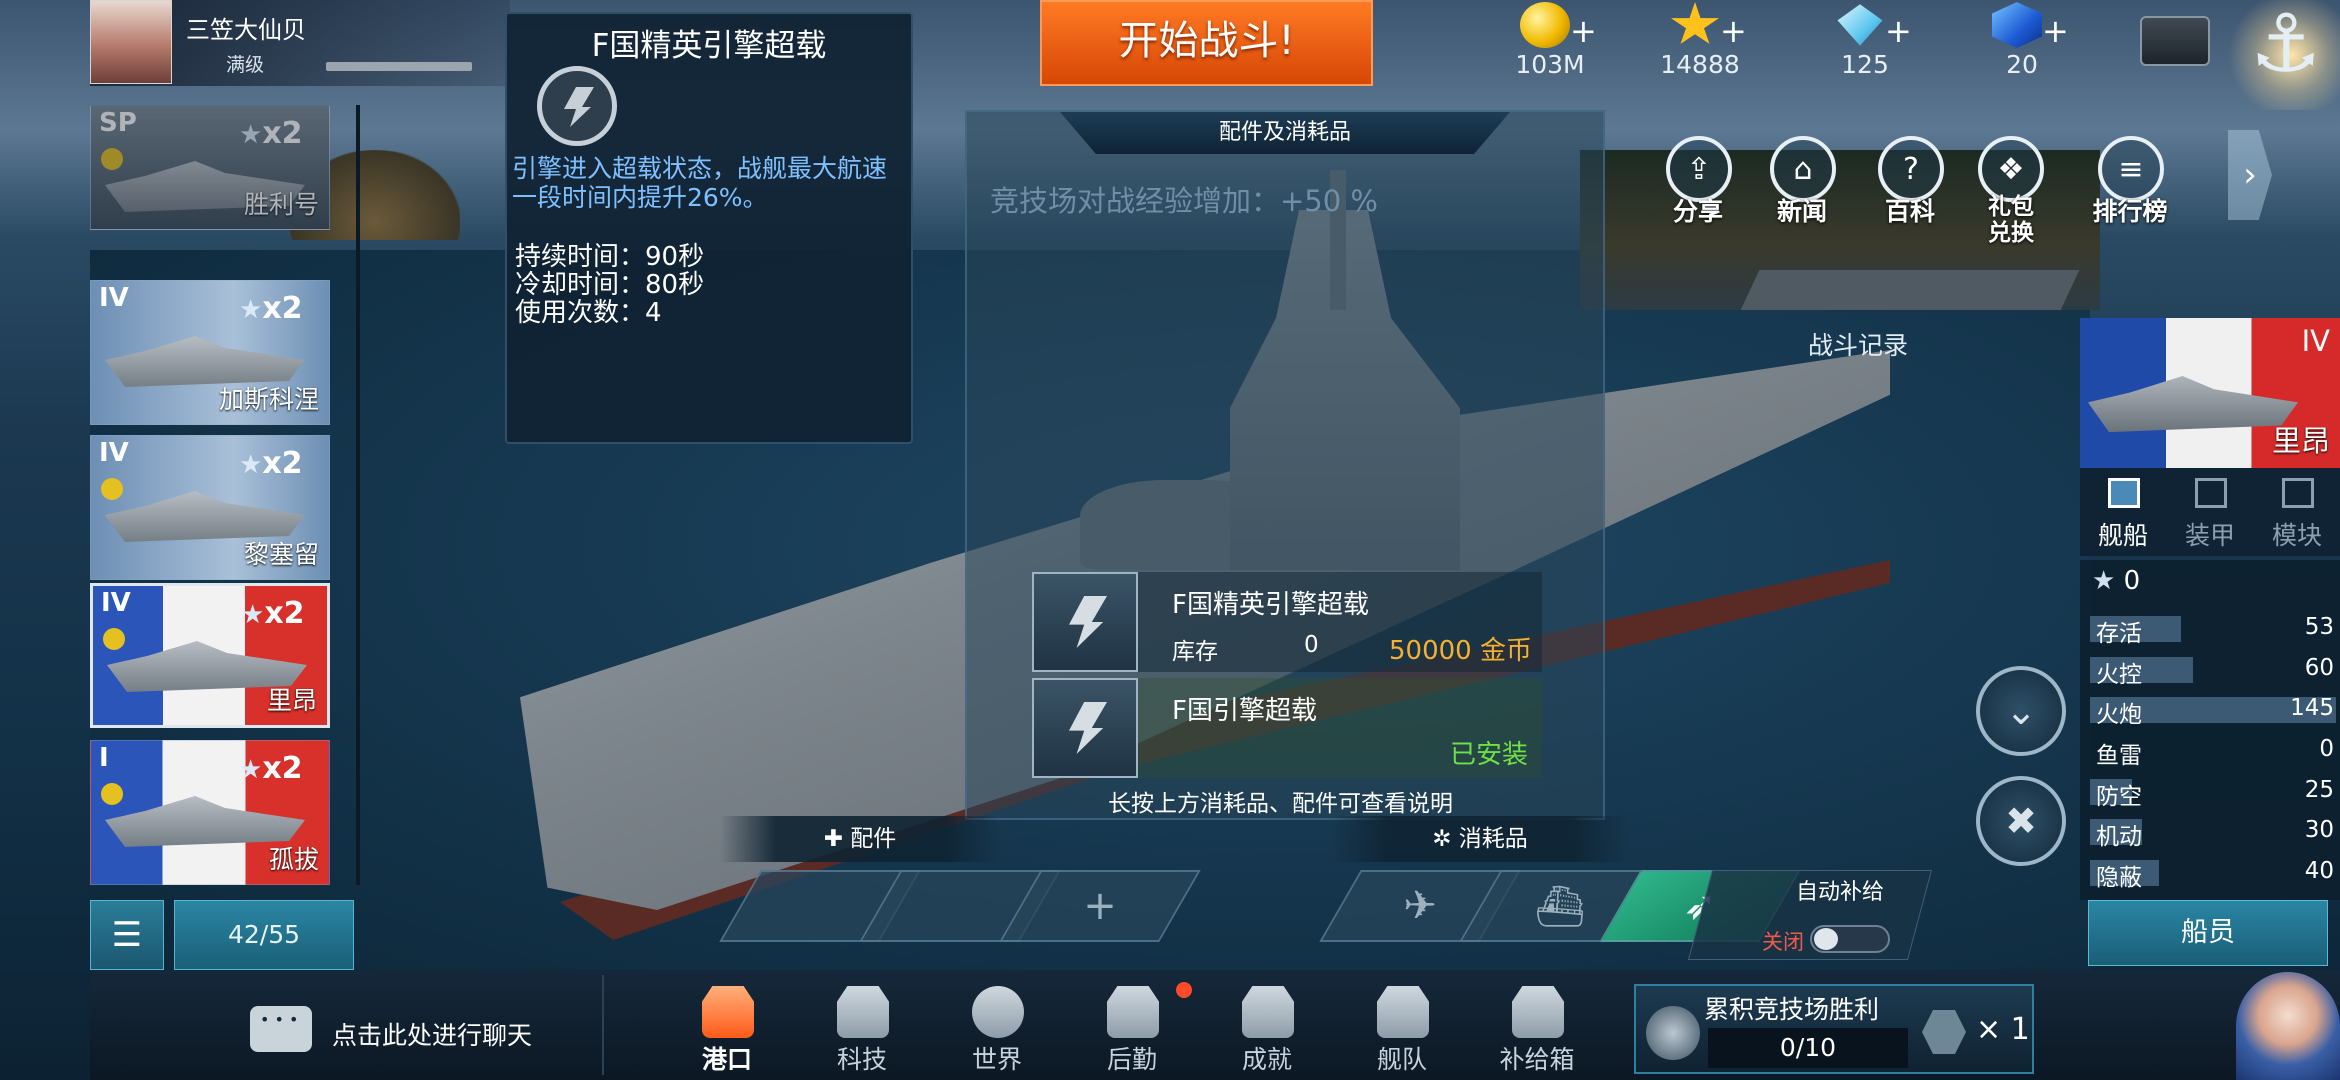 This screenshot has height=1080, width=2340. I want to click on wiki-button: ? 百科, so click(1910, 187).